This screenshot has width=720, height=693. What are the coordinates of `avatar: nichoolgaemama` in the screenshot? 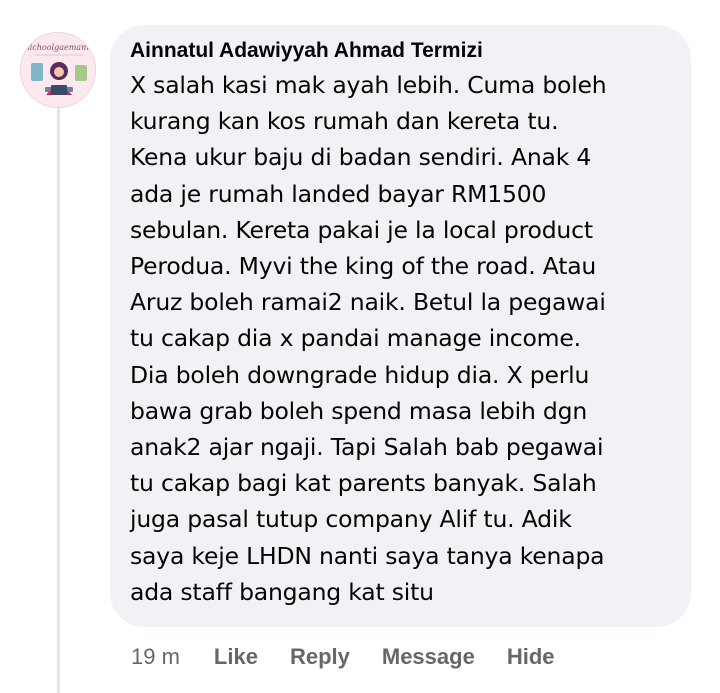 It's located at (58, 70).